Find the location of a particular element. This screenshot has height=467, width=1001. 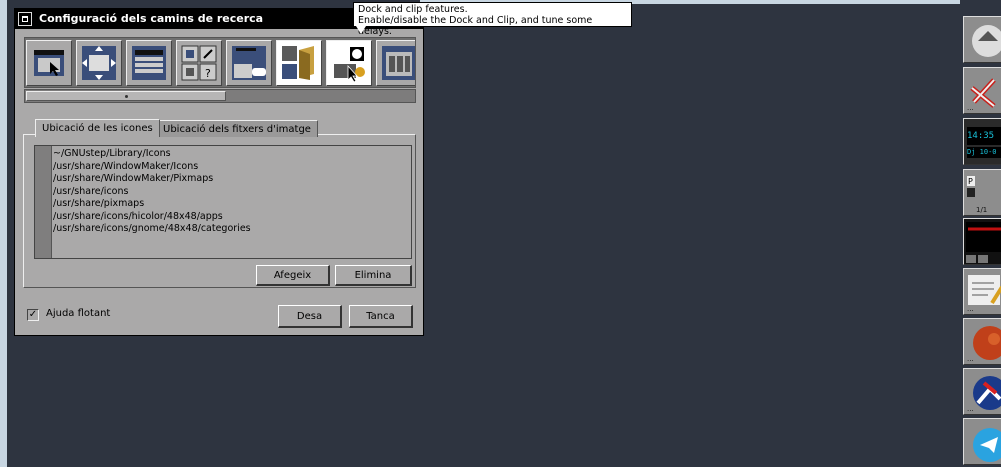

window-title: Configuració dels camins de recerca is located at coordinates (151, 18).